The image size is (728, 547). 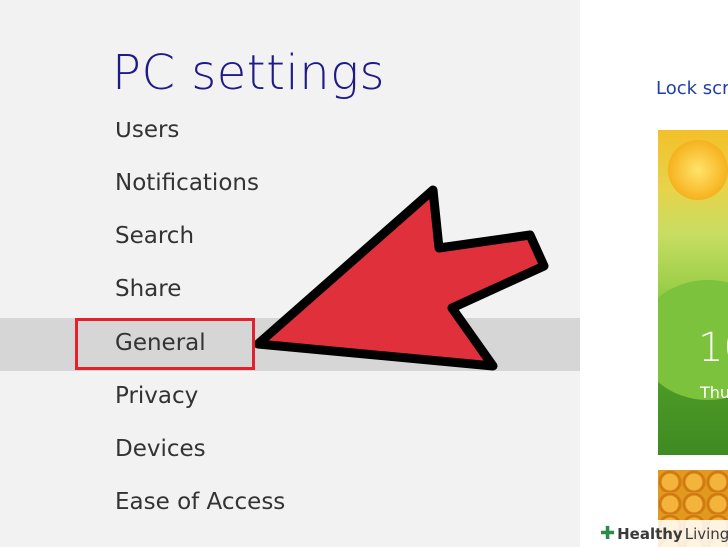 What do you see at coordinates (157, 396) in the screenshot?
I see `nav-item-label: Privacy` at bounding box center [157, 396].